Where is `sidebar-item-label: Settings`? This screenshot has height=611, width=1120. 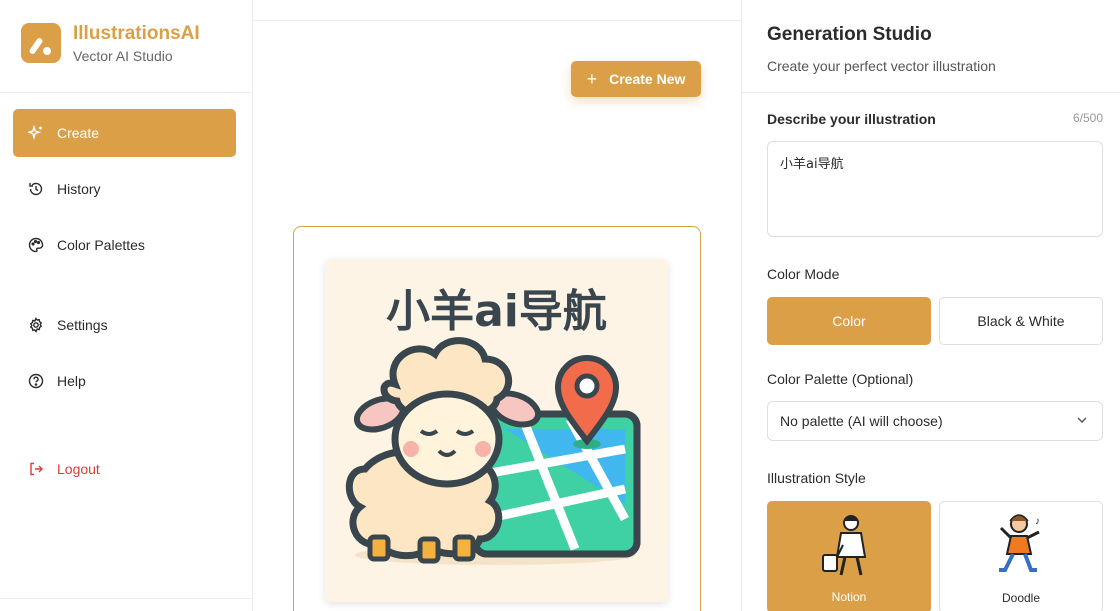 sidebar-item-label: Settings is located at coordinates (82, 325).